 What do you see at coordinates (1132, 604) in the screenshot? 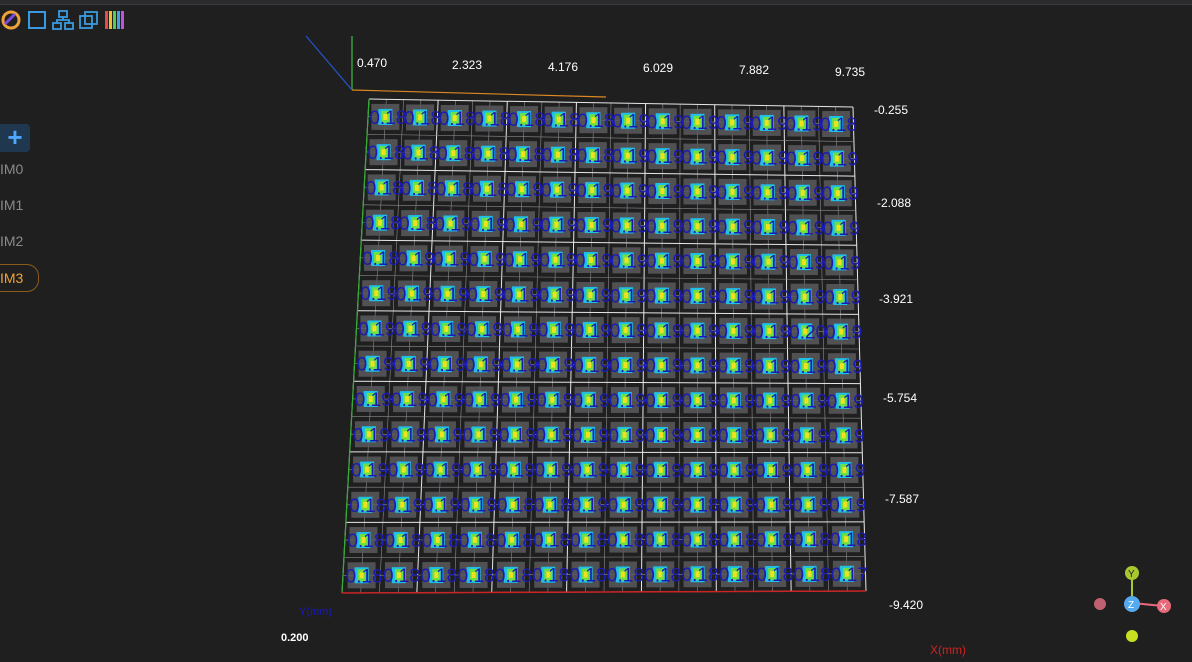
I see `orientation-gizmo: Y Z X` at bounding box center [1132, 604].